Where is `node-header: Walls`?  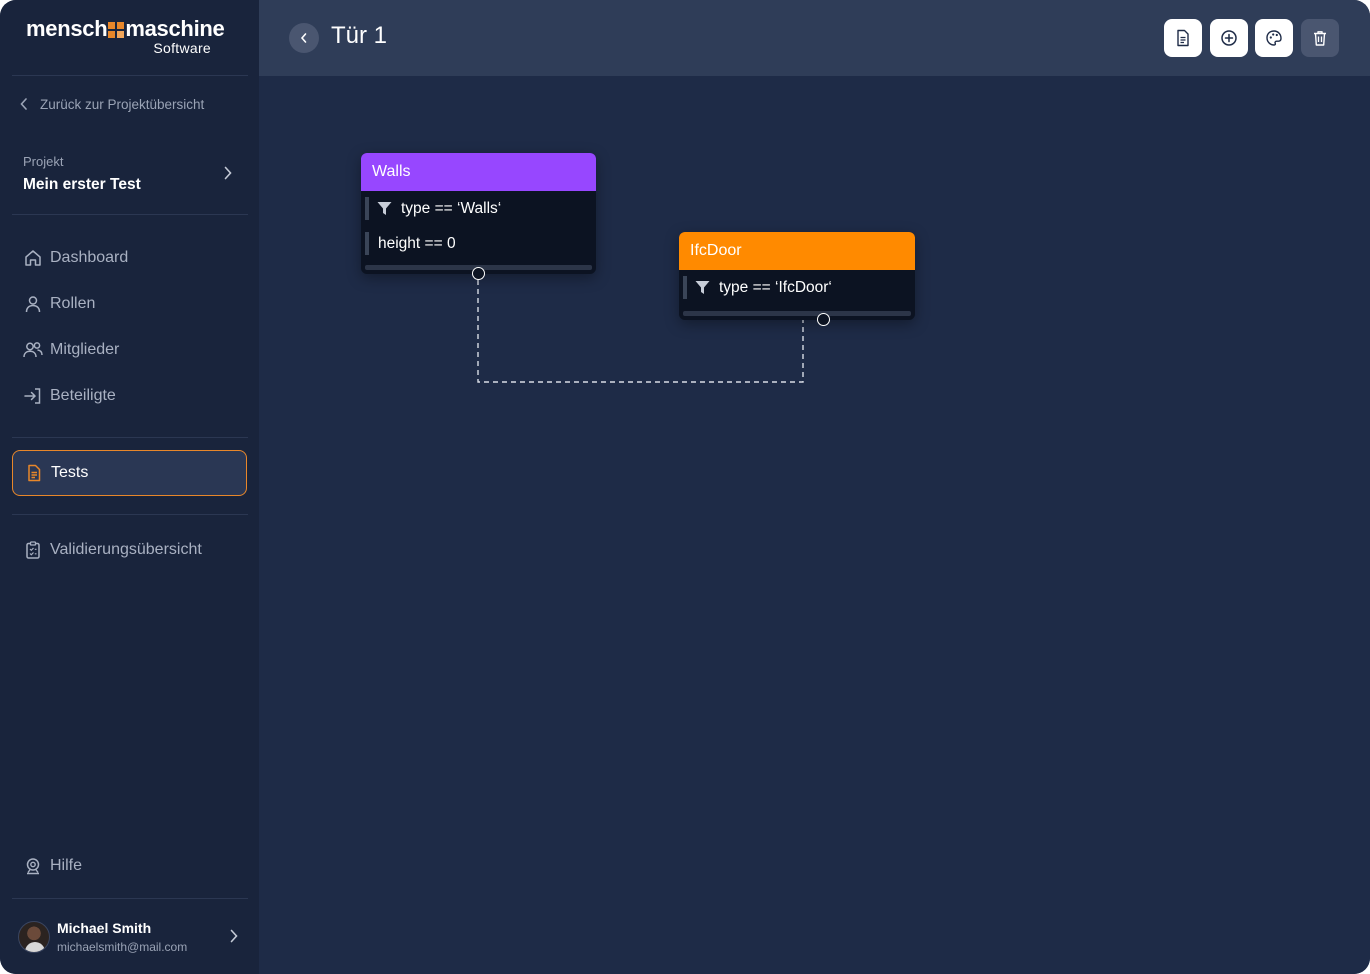
node-header: Walls is located at coordinates (478, 172).